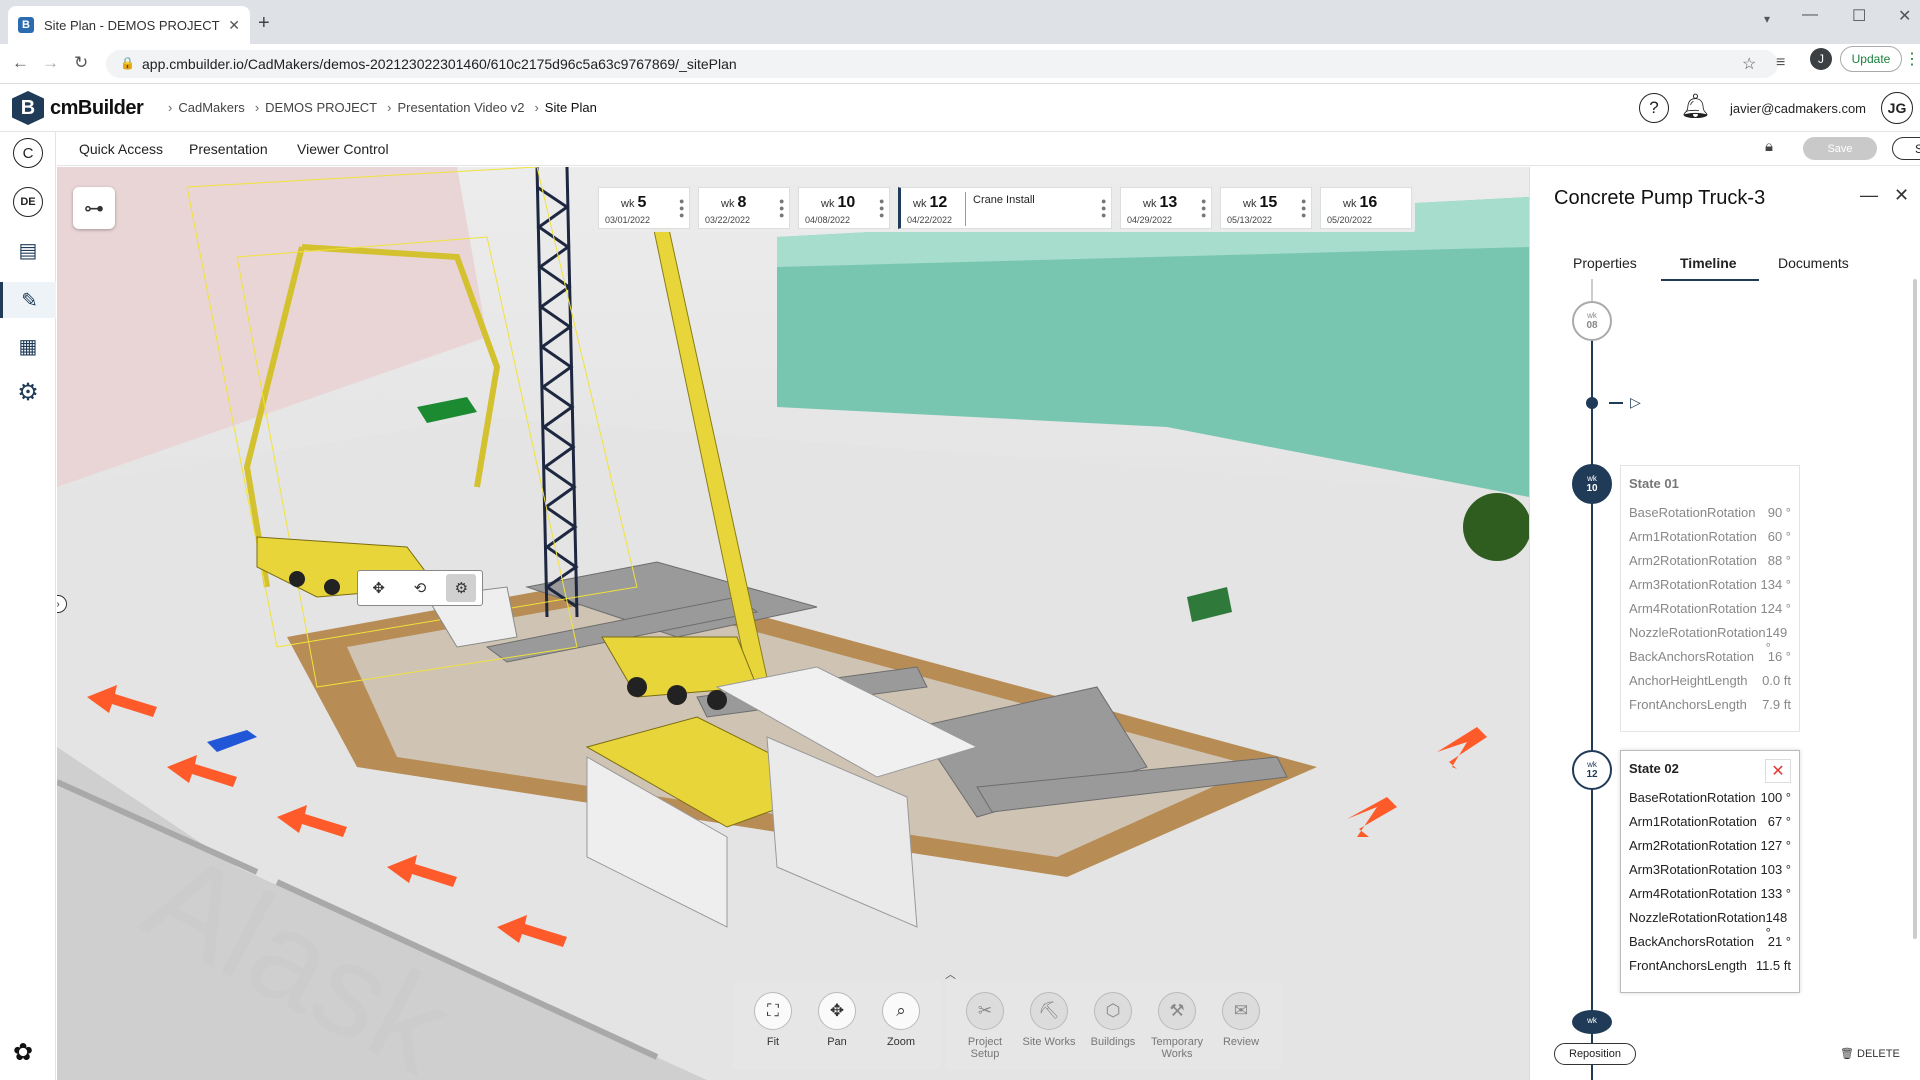 Image resolution: width=1920 pixels, height=1080 pixels. What do you see at coordinates (20, 63) in the screenshot?
I see `back-icon: ←` at bounding box center [20, 63].